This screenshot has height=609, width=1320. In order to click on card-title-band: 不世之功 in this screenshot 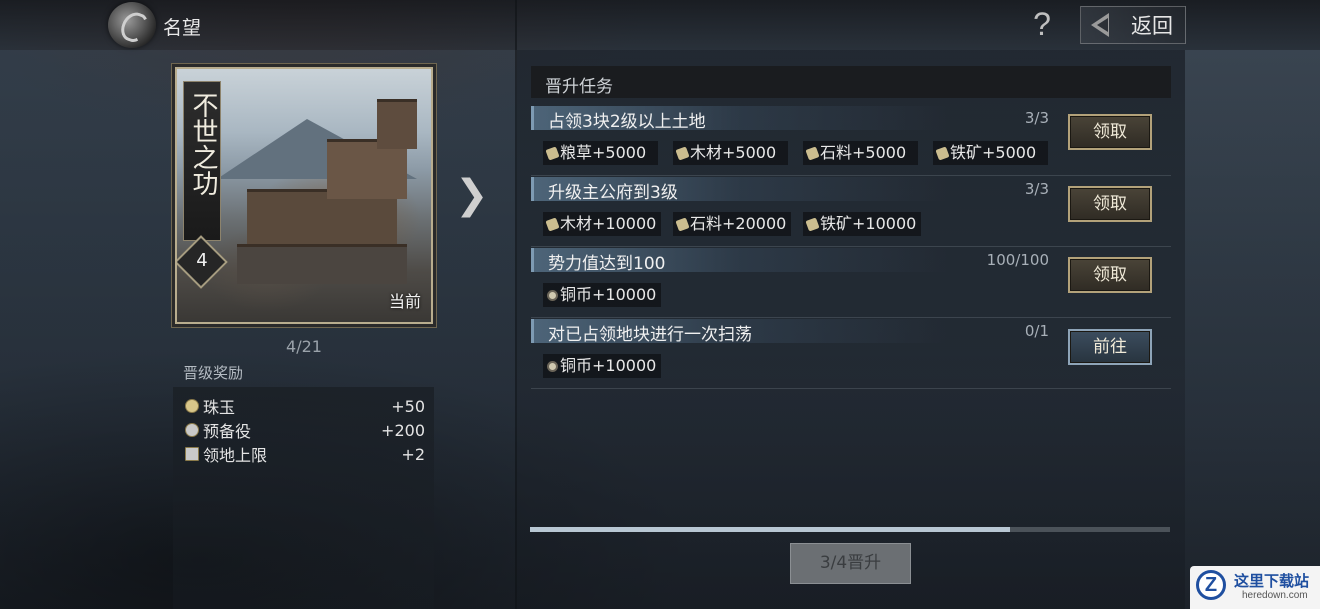, I will do `click(202, 161)`.